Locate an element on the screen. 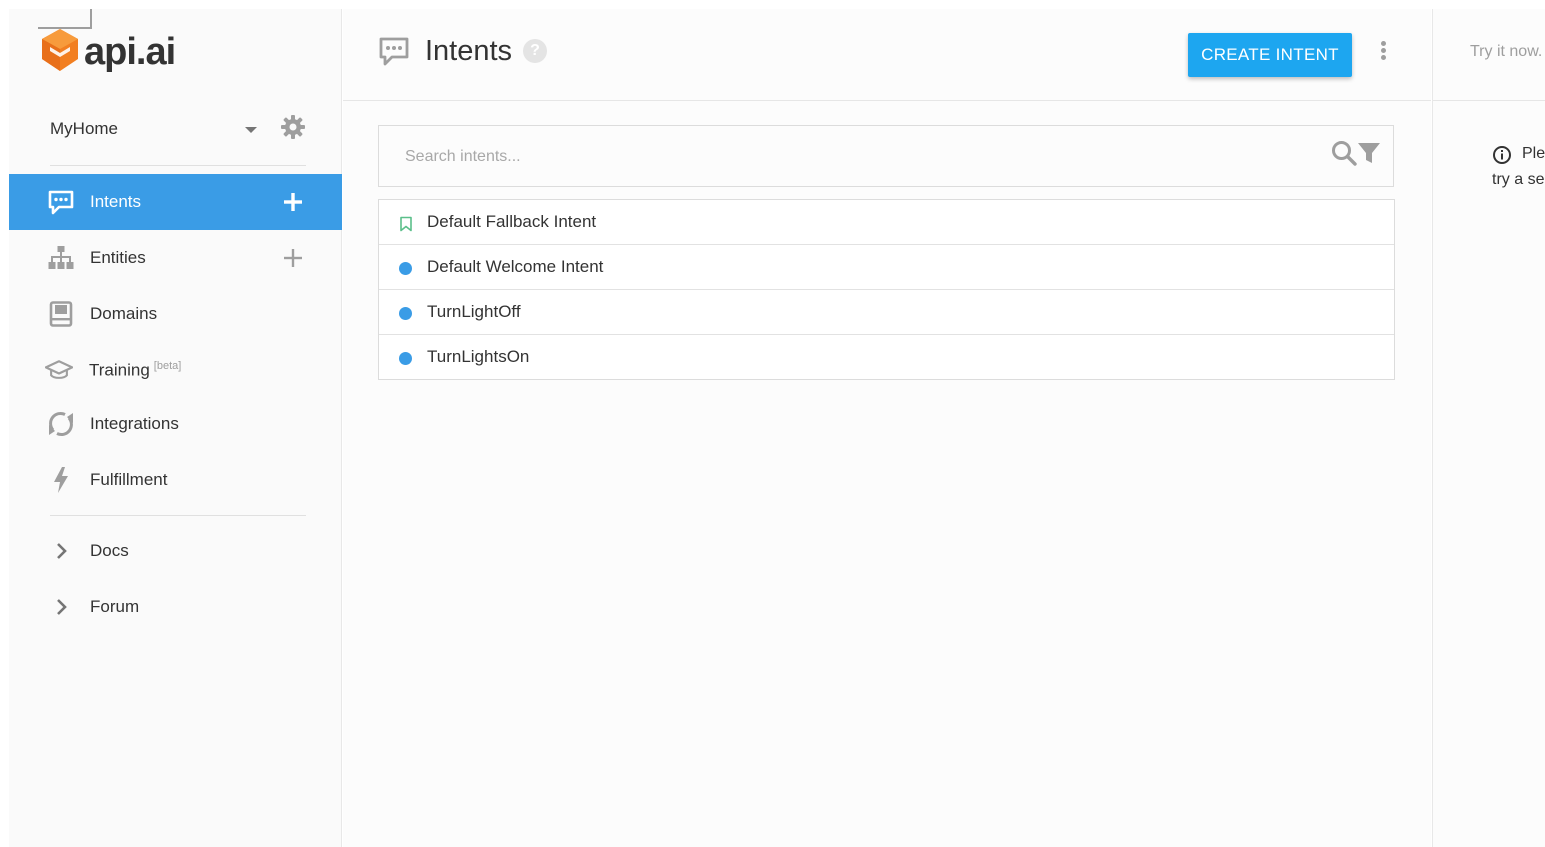 Image resolution: width=1545 pixels, height=847 pixels. lightning-icon is located at coordinates (61, 480).